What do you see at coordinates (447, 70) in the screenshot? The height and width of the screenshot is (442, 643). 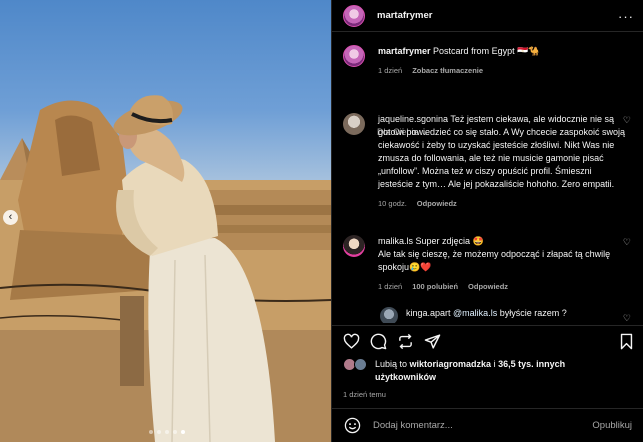 I see `translate-link: Zobacz tłumaczenie` at bounding box center [447, 70].